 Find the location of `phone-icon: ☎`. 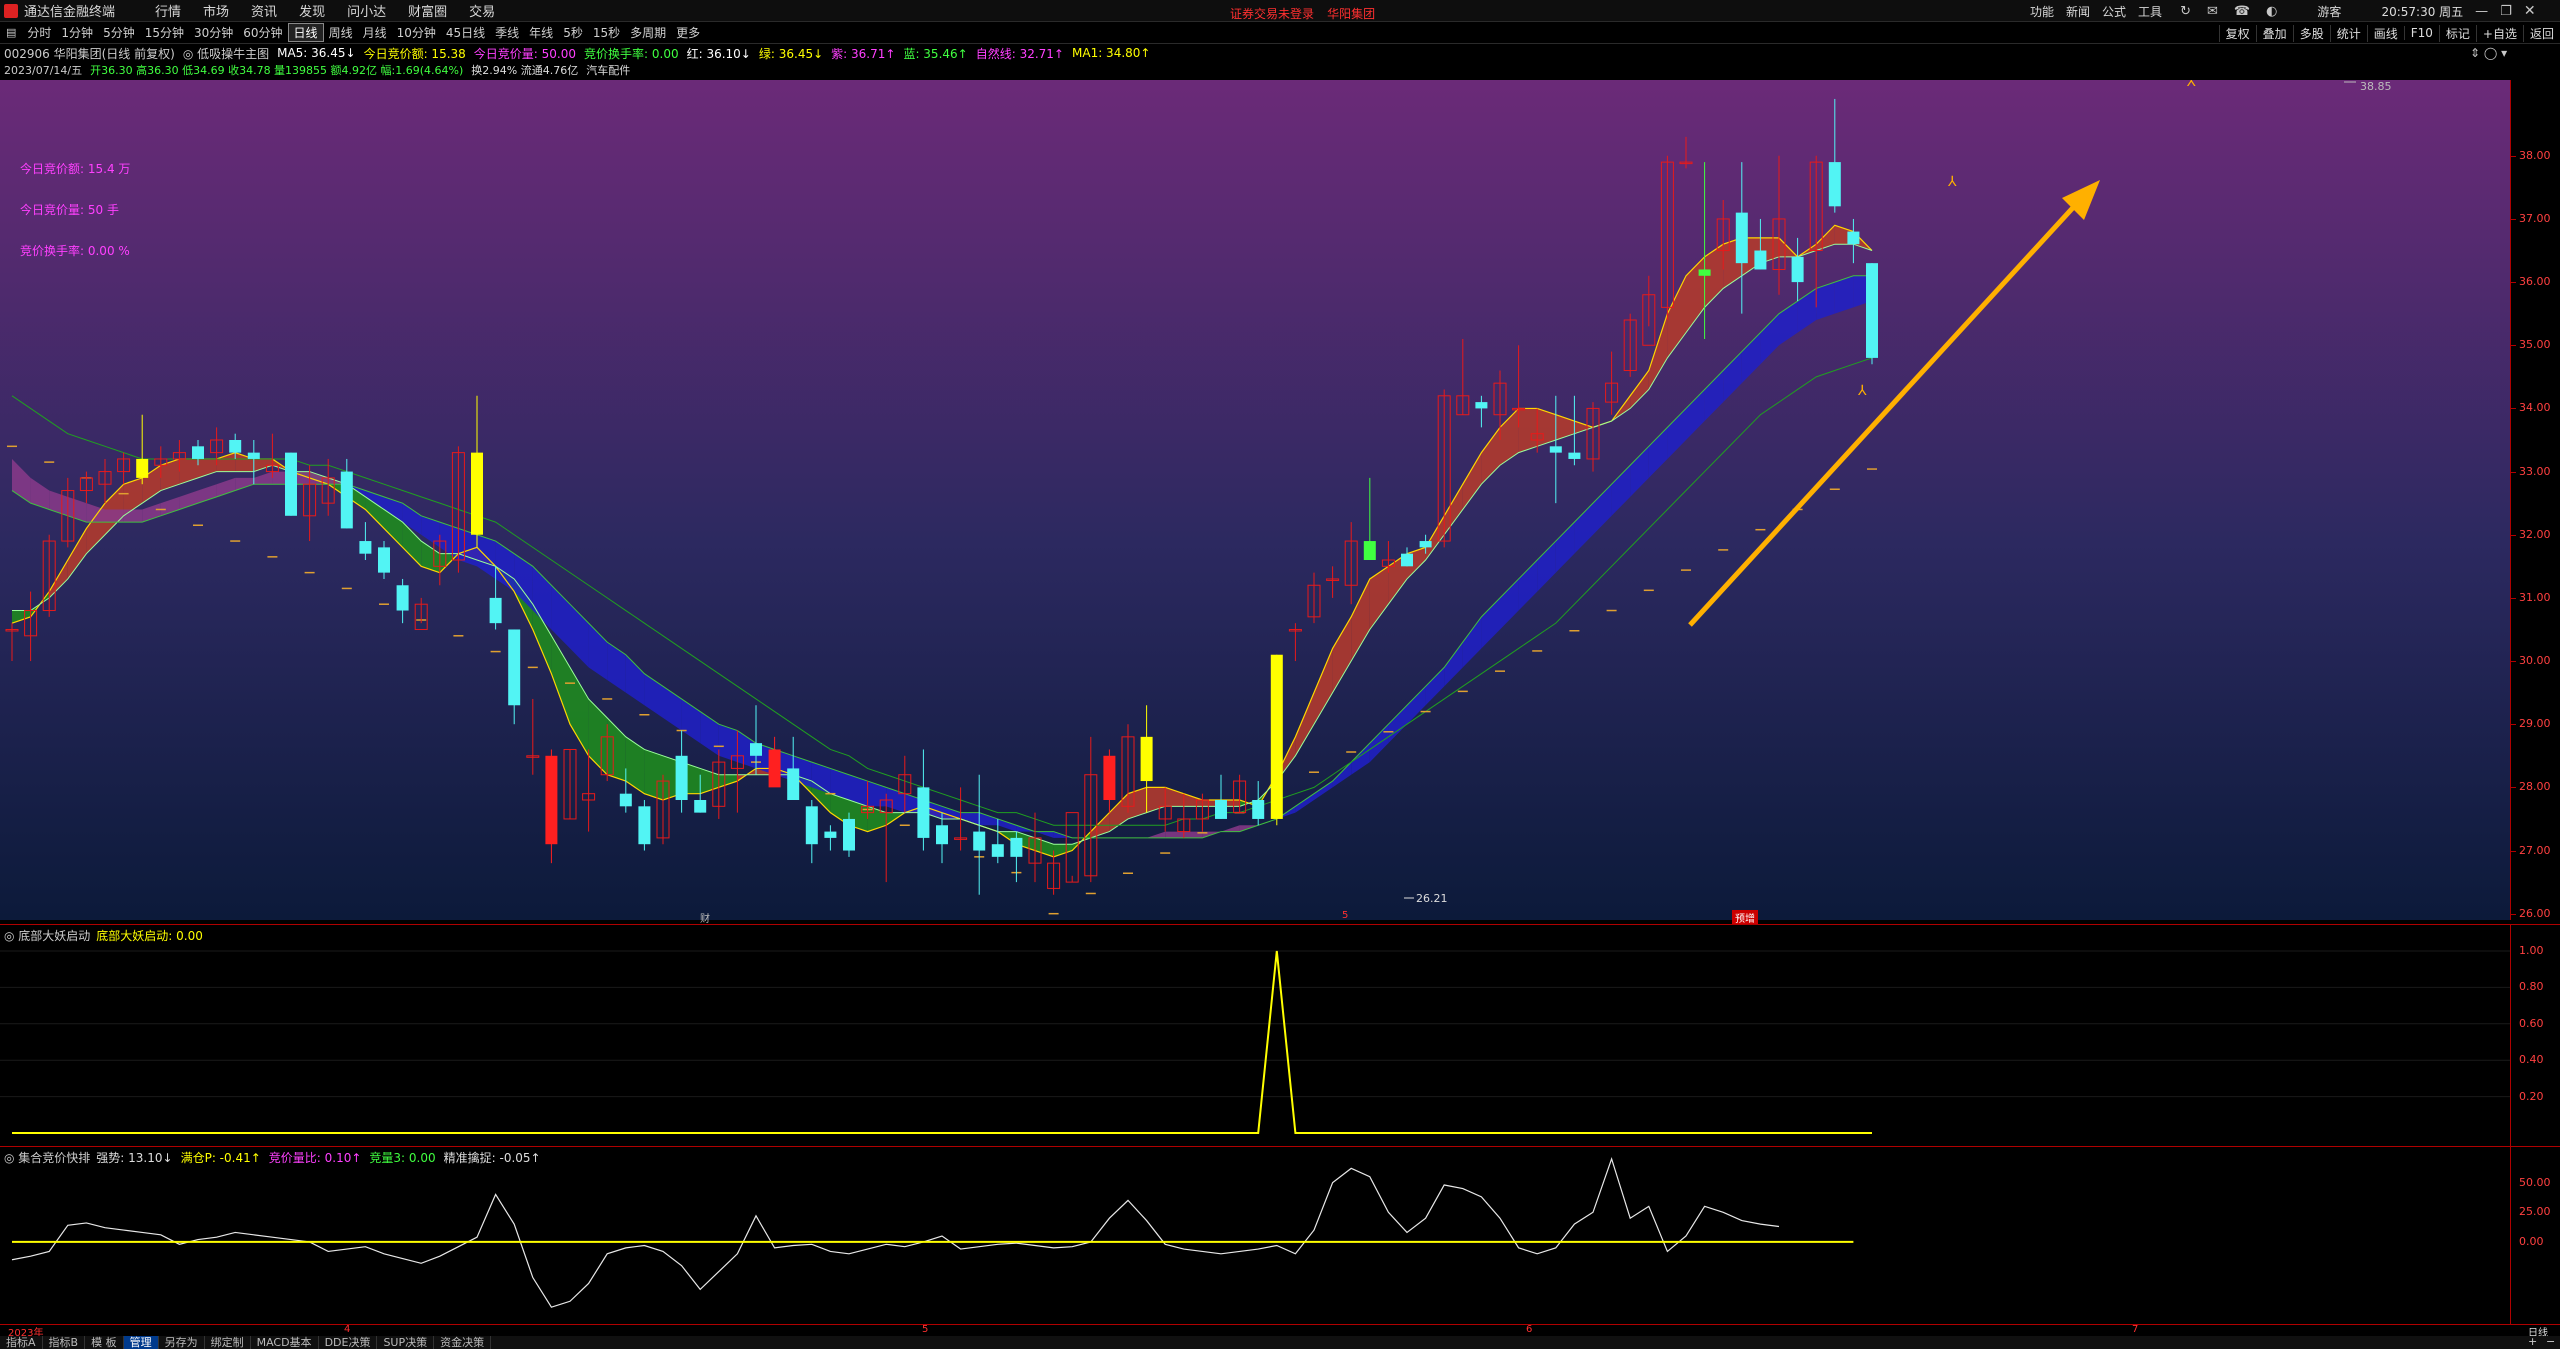

phone-icon: ☎ is located at coordinates (2242, 11).